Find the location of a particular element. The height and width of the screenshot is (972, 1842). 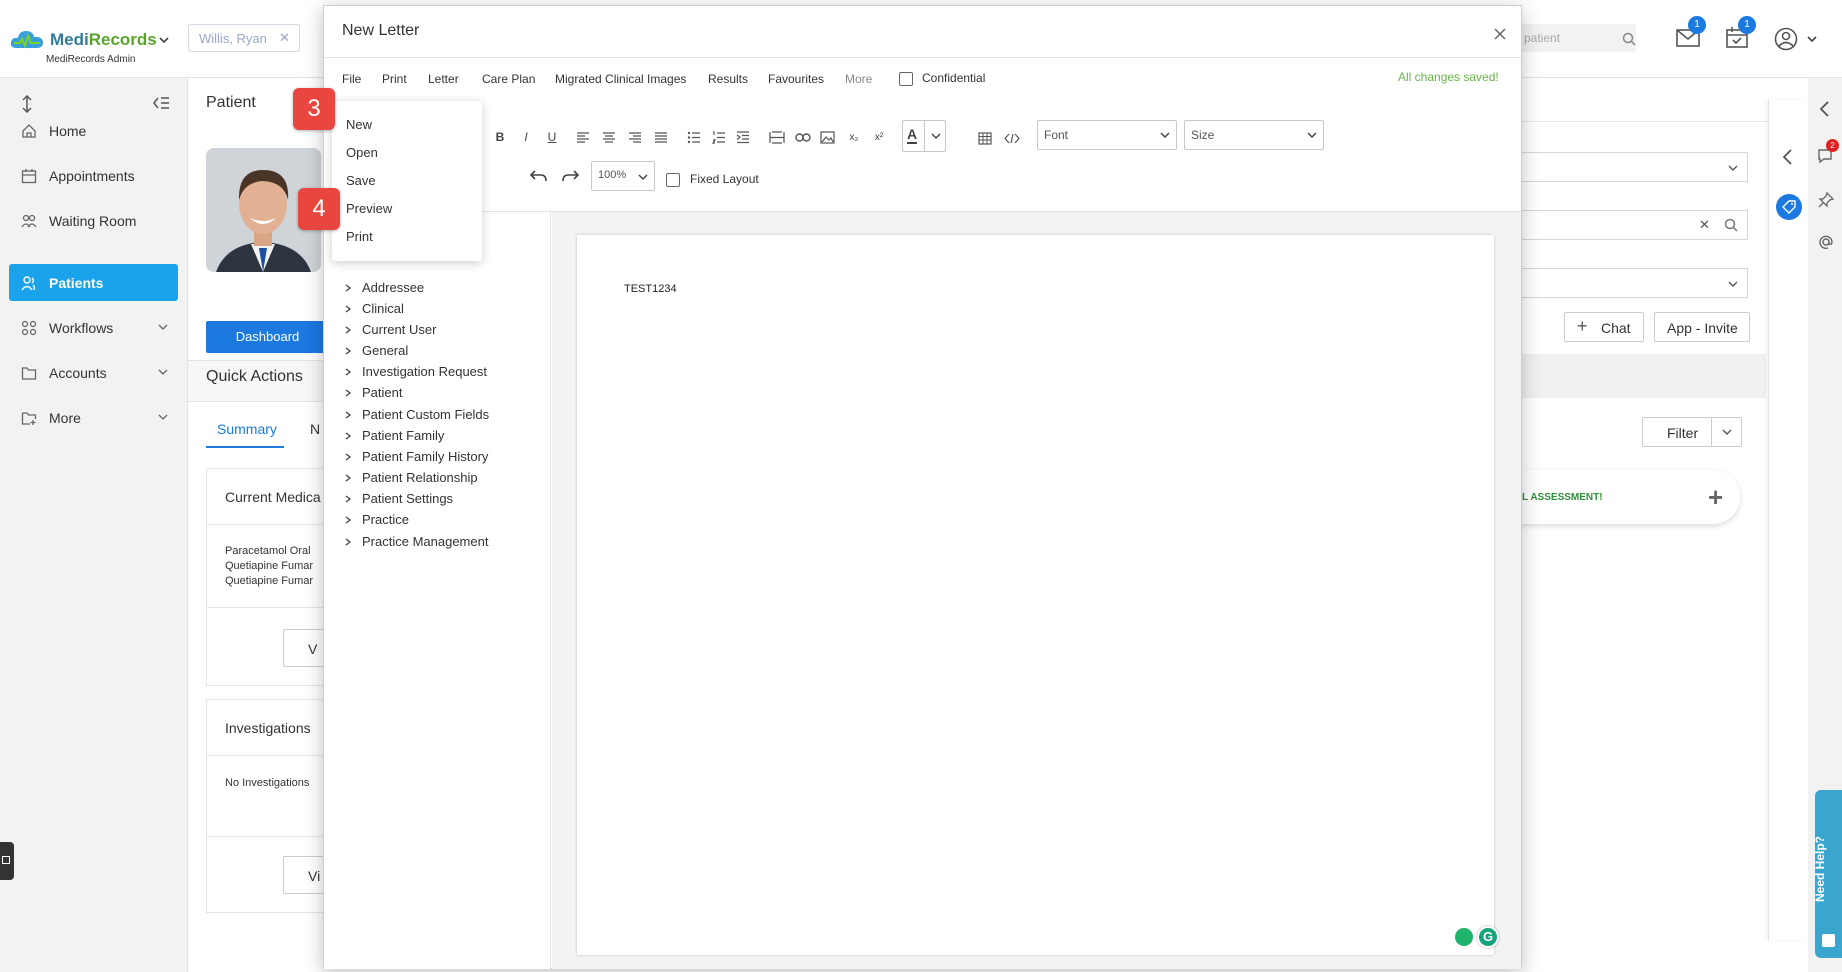

font-select: Font is located at coordinates (1107, 135).